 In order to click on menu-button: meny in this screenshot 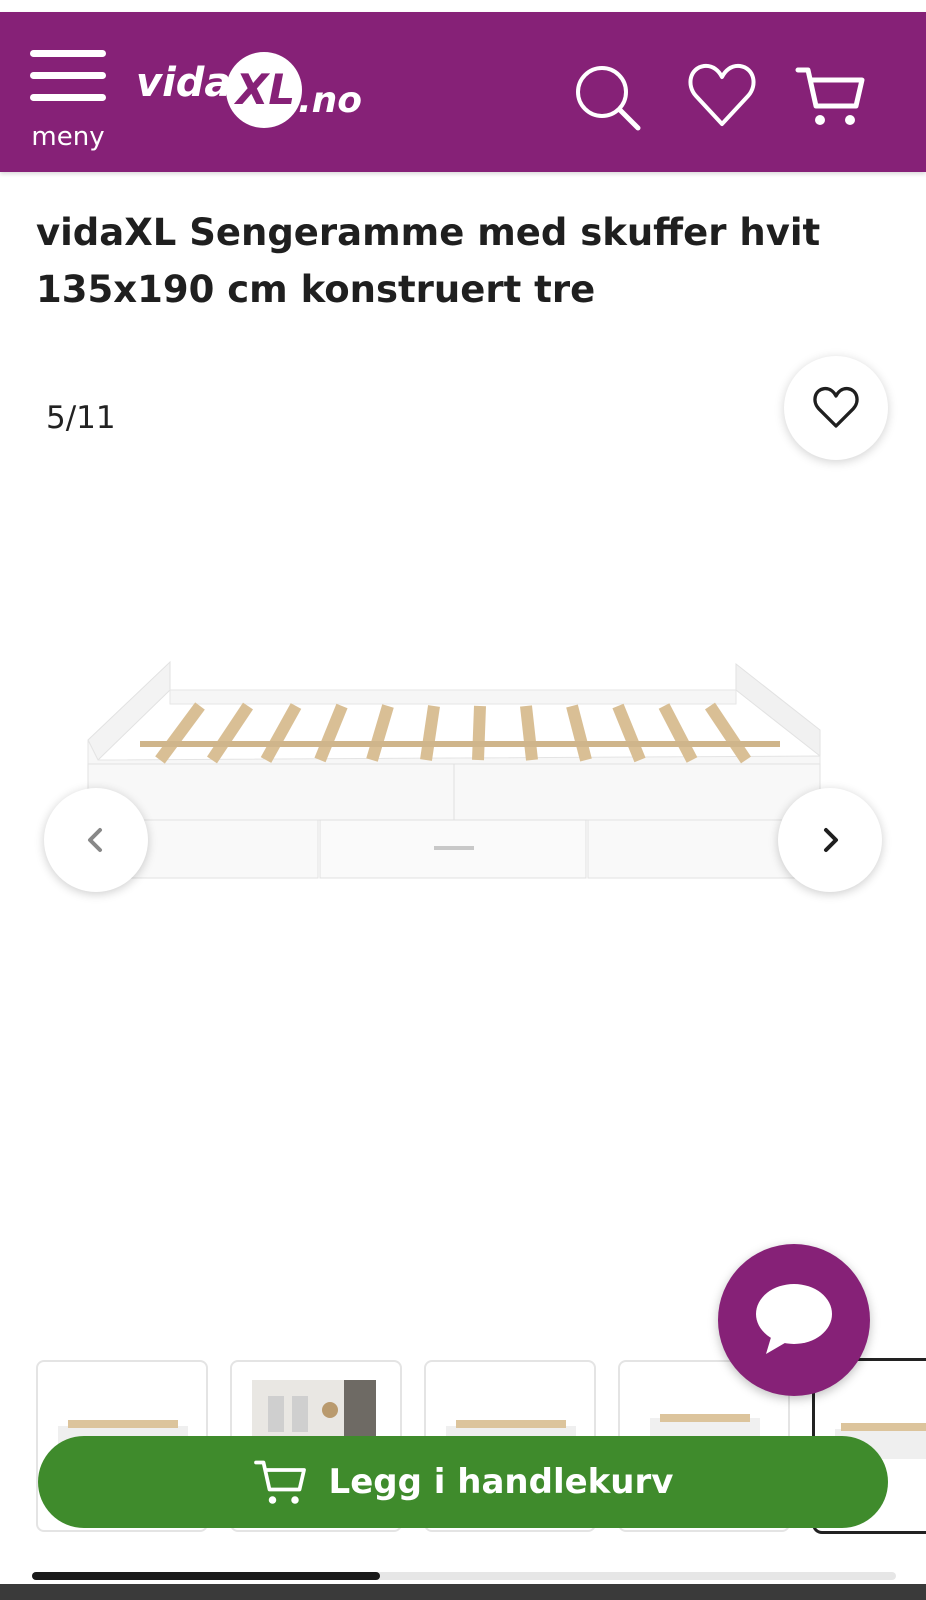, I will do `click(68, 101)`.